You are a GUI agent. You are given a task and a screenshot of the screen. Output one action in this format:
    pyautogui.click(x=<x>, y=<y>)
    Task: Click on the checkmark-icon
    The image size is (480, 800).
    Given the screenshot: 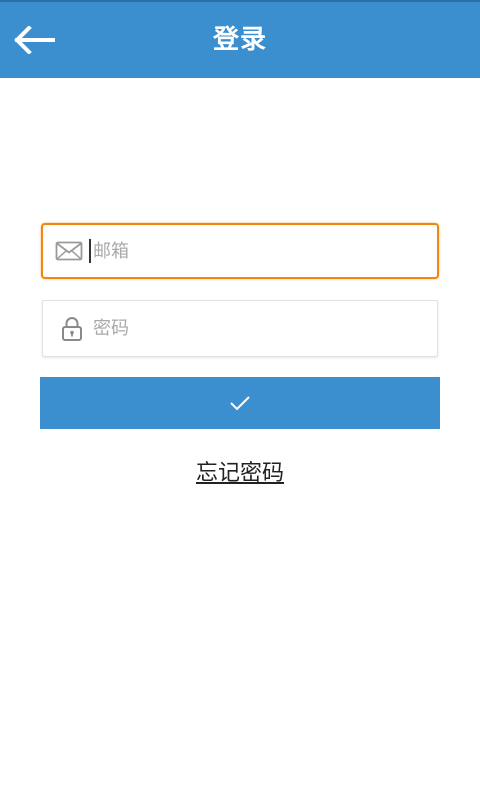 What is the action you would take?
    pyautogui.click(x=240, y=403)
    